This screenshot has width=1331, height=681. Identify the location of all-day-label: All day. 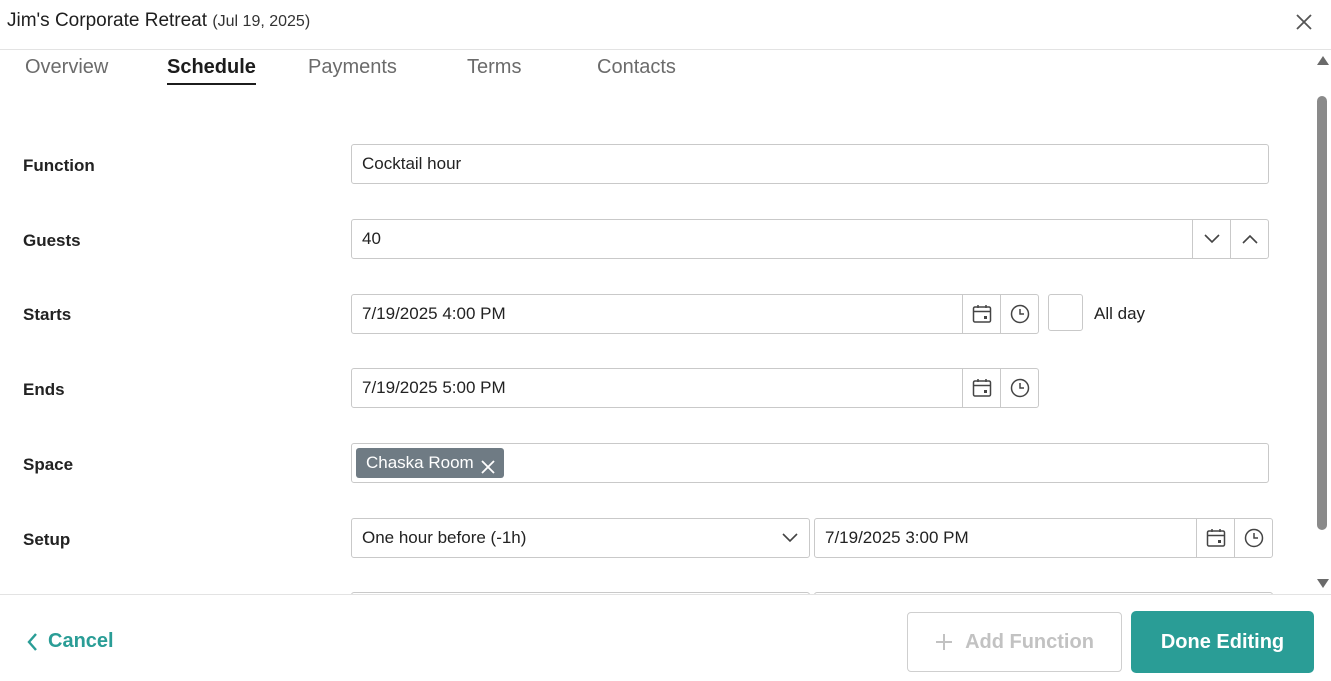
(1120, 313).